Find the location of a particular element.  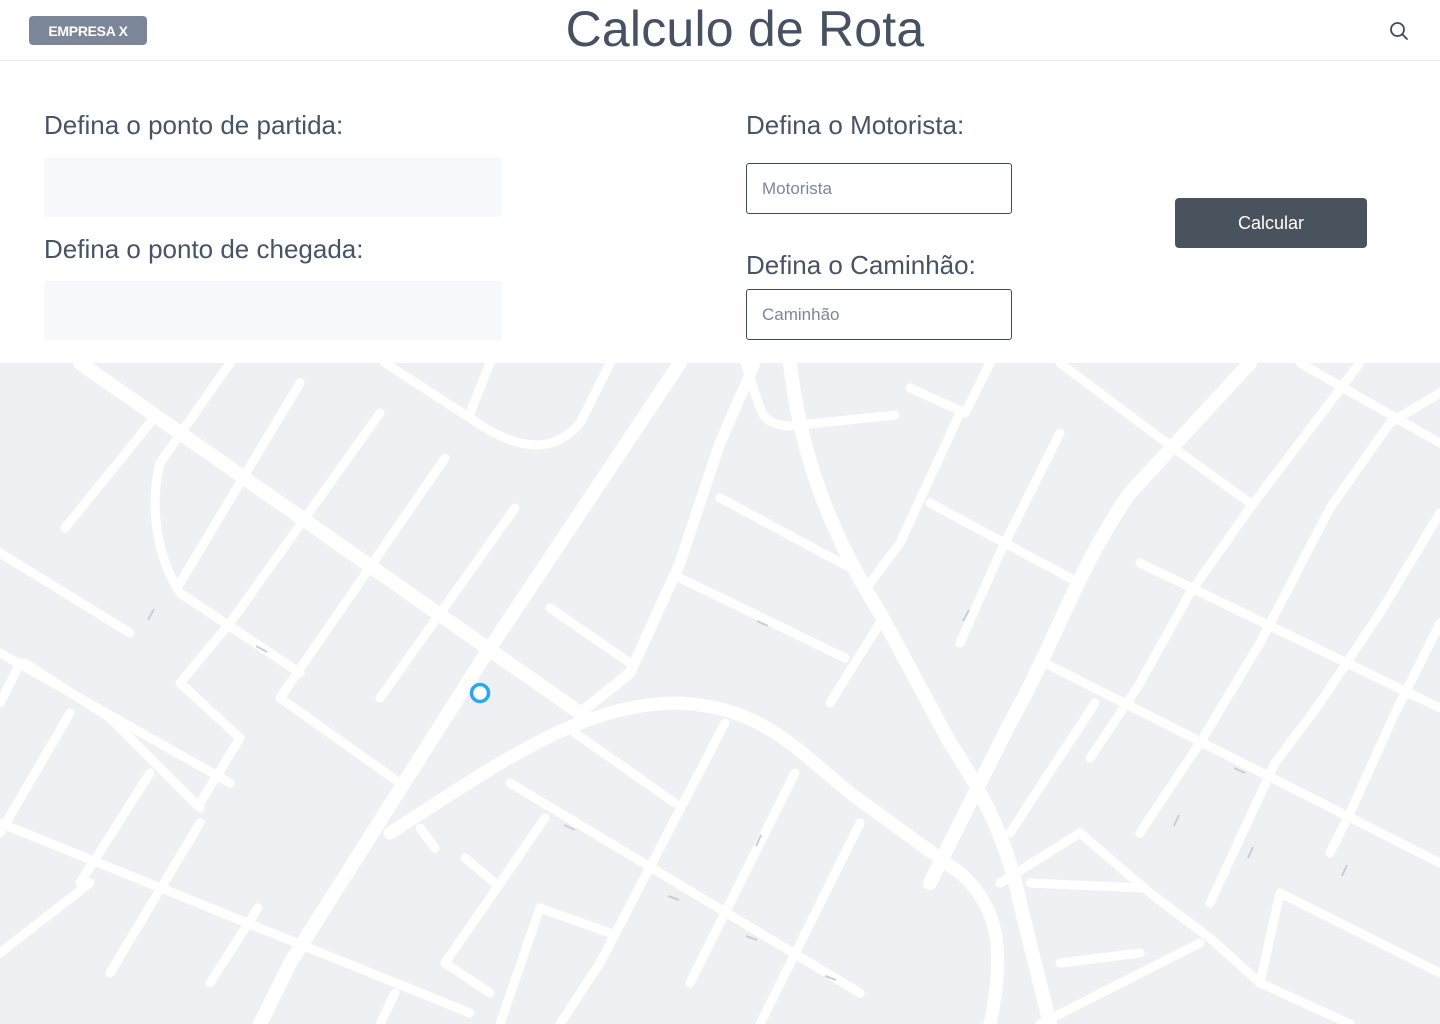

search-icon is located at coordinates (1399, 31).